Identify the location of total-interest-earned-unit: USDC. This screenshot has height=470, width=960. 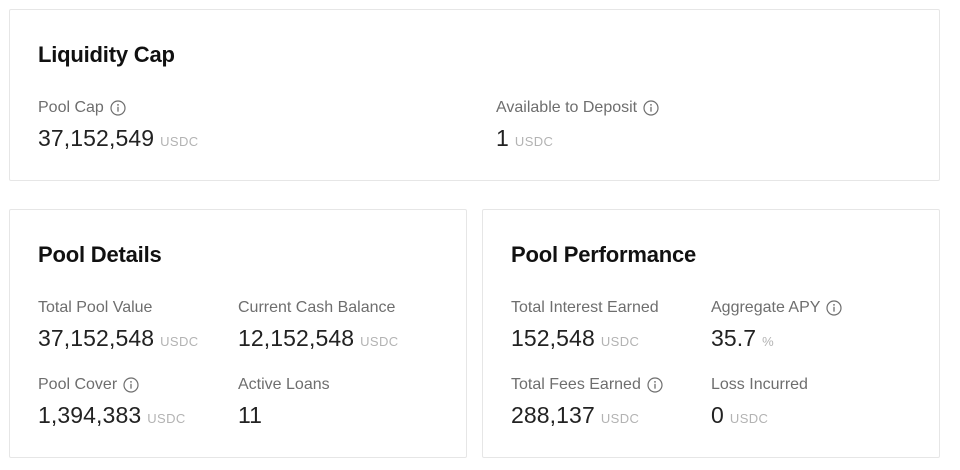
(620, 341).